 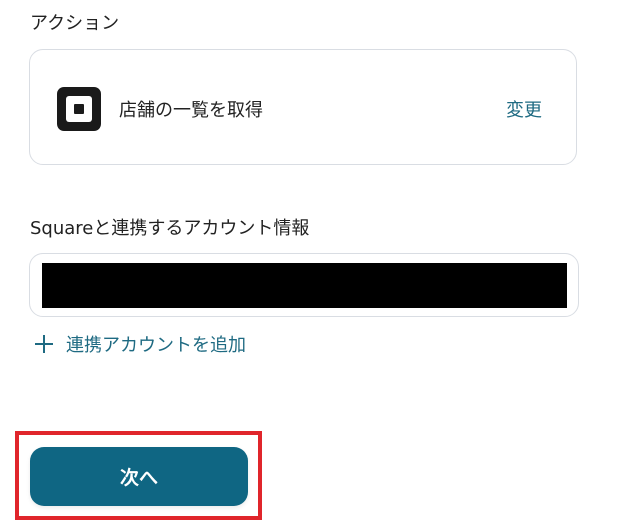 What do you see at coordinates (44, 344) in the screenshot?
I see `plus-icon` at bounding box center [44, 344].